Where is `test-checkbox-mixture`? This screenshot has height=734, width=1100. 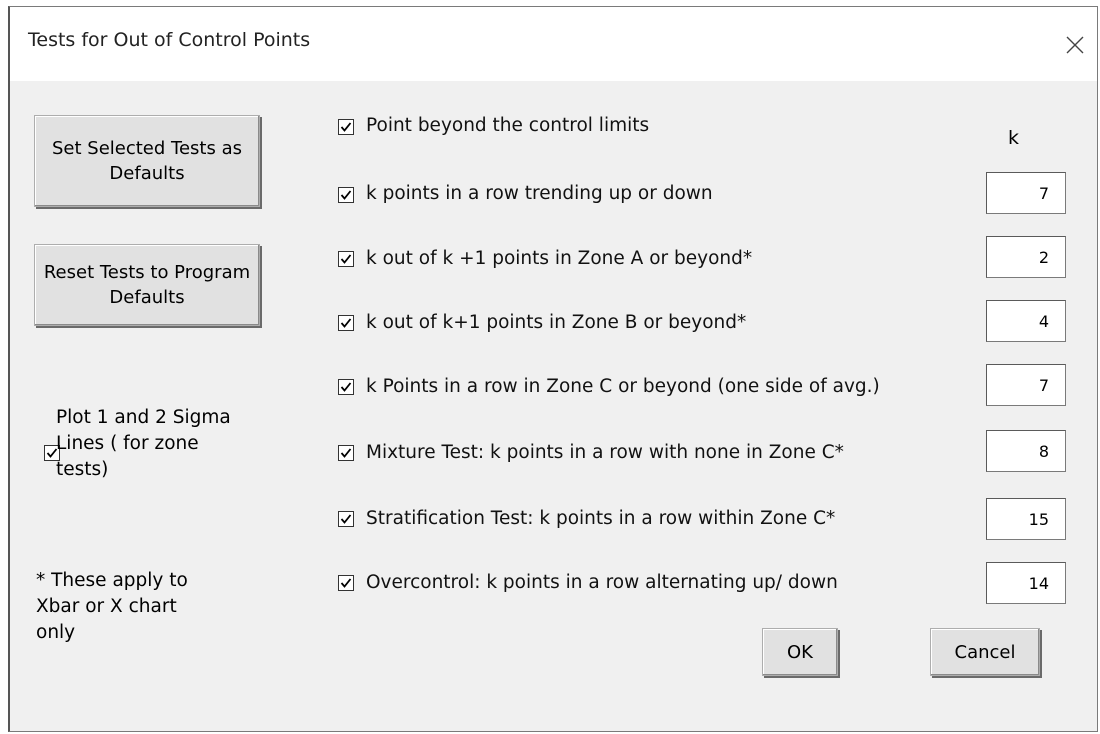
test-checkbox-mixture is located at coordinates (346, 453).